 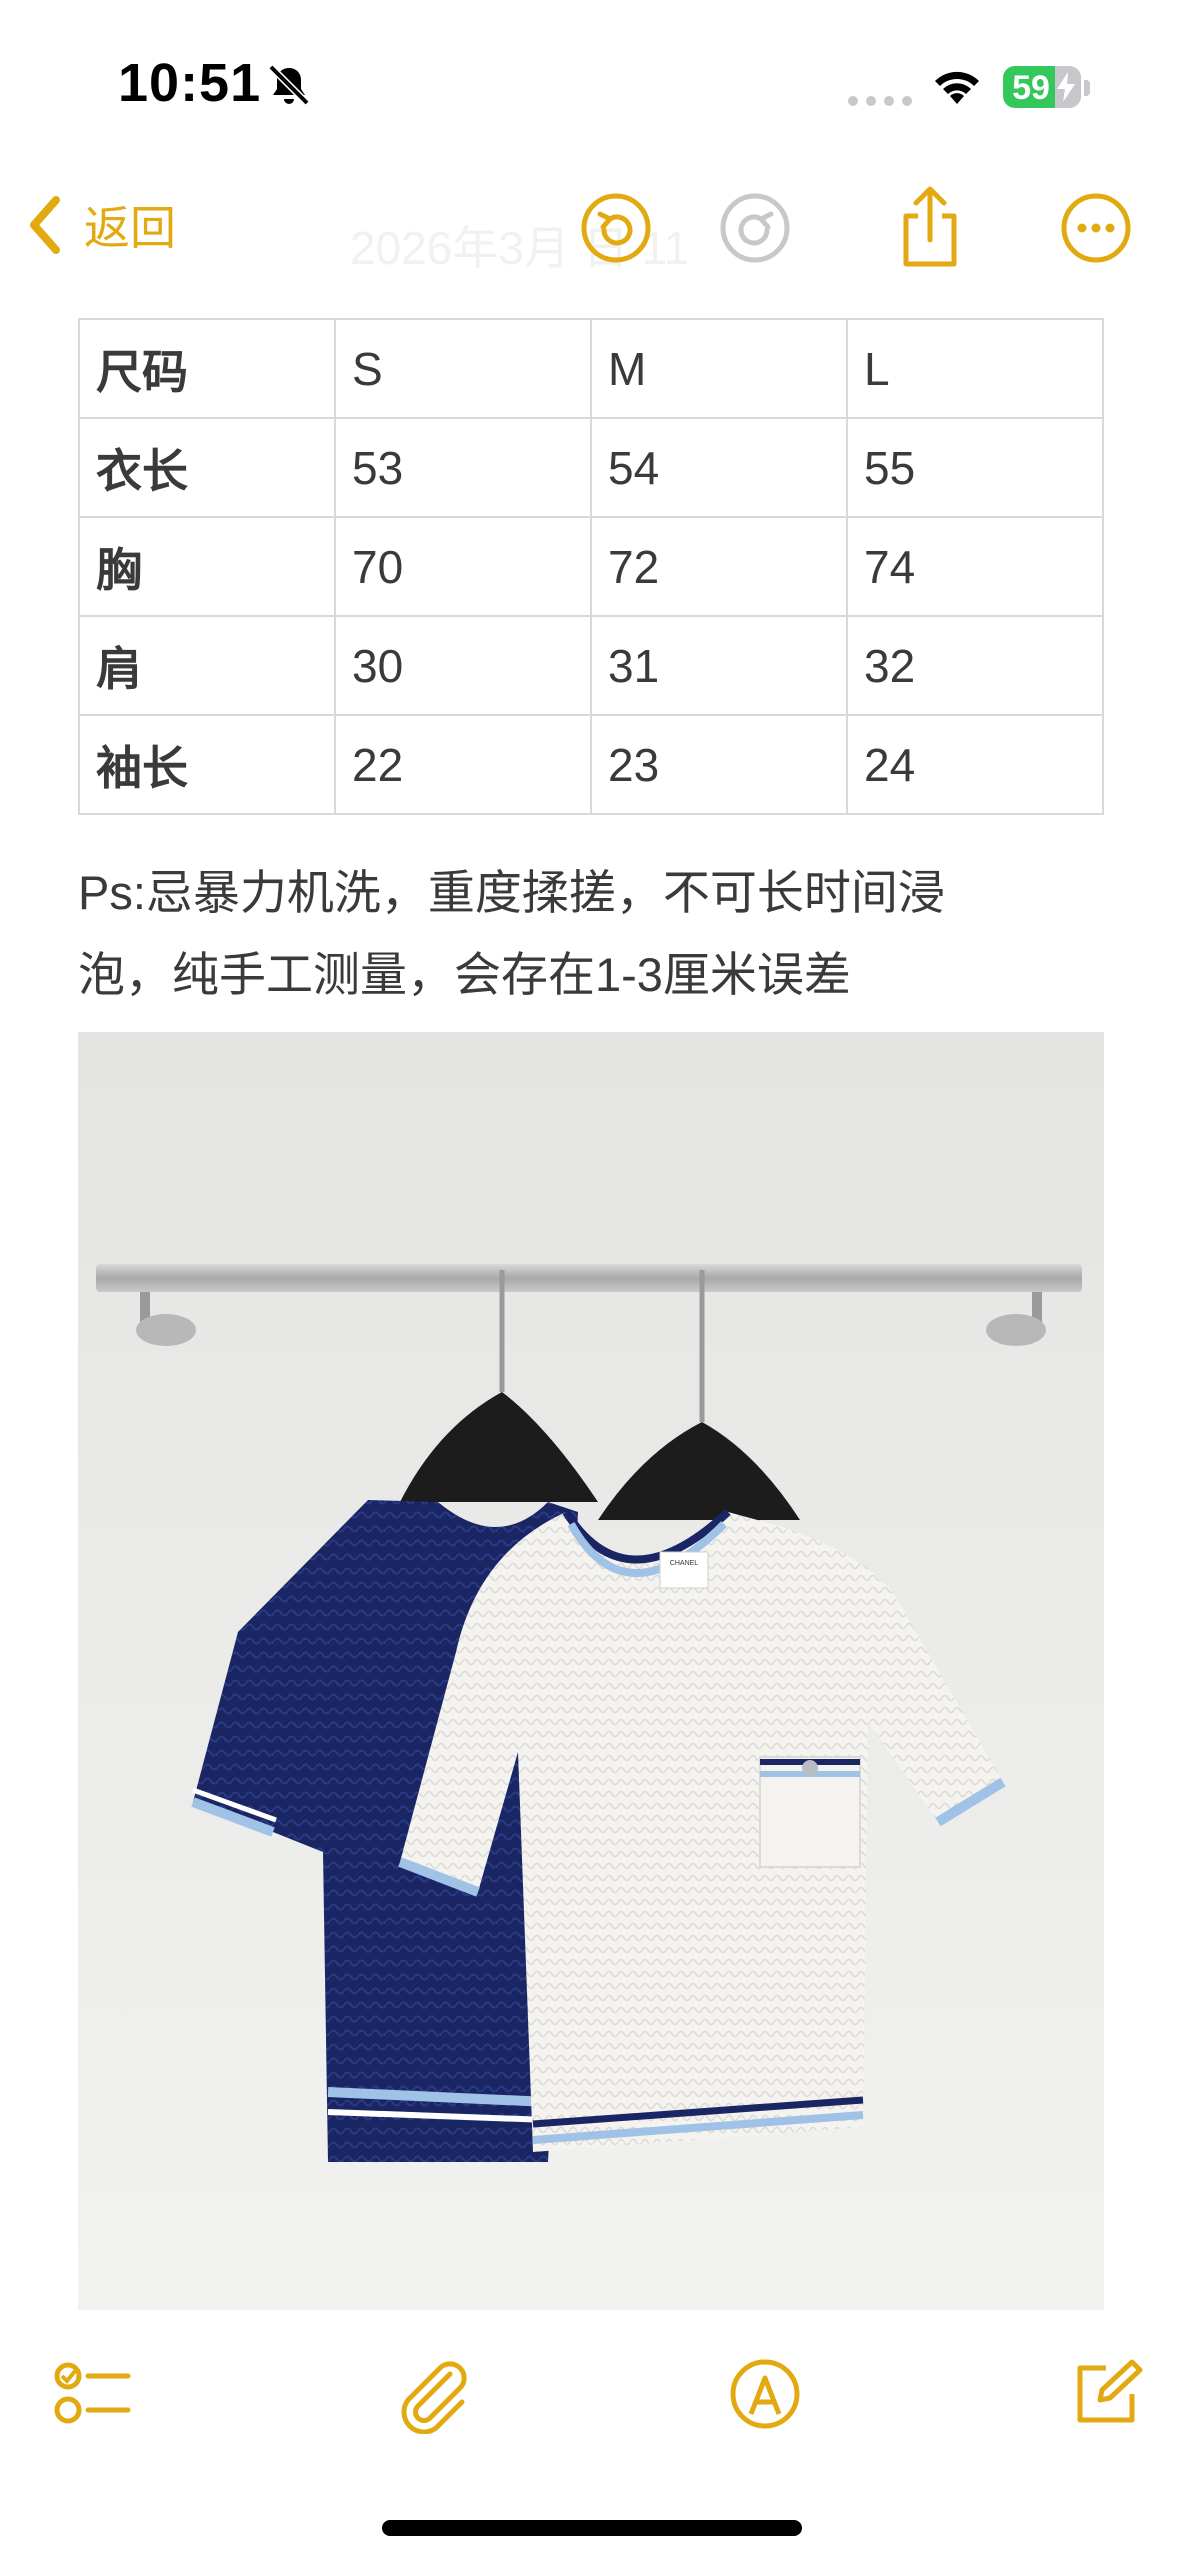 What do you see at coordinates (190, 83) in the screenshot?
I see `status-time: 10:51` at bounding box center [190, 83].